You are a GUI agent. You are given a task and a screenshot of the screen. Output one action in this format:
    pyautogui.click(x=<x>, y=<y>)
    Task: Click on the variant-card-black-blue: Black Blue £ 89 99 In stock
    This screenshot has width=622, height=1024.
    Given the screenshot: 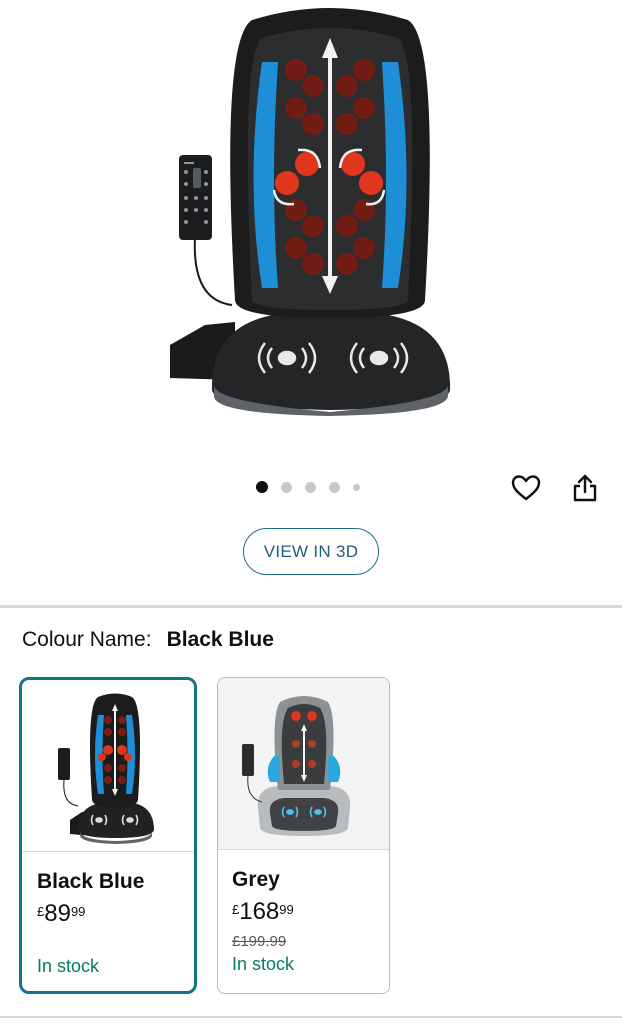 What is the action you would take?
    pyautogui.click(x=108, y=835)
    